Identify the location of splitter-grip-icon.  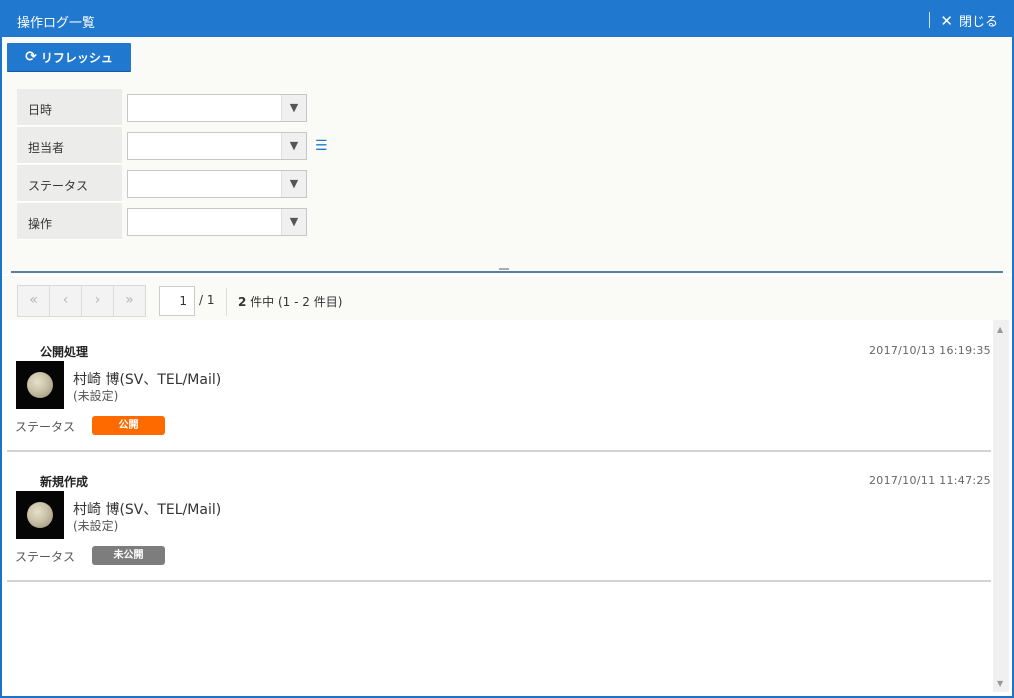
(504, 269).